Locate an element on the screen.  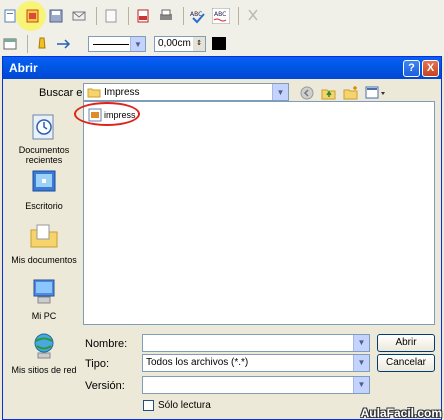
help-glyph: ? is located at coordinates (411, 68).